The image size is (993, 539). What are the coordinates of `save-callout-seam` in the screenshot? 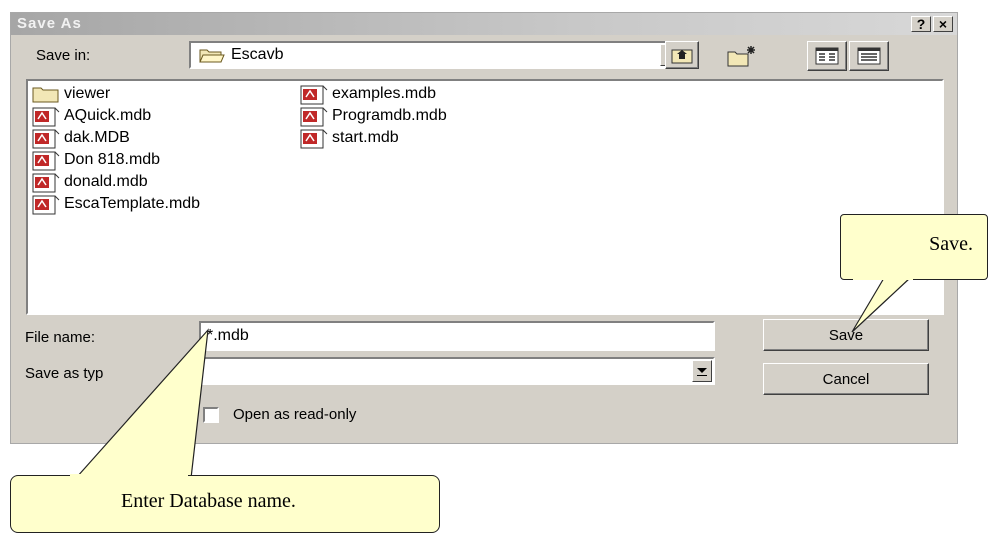 It's located at (883, 277).